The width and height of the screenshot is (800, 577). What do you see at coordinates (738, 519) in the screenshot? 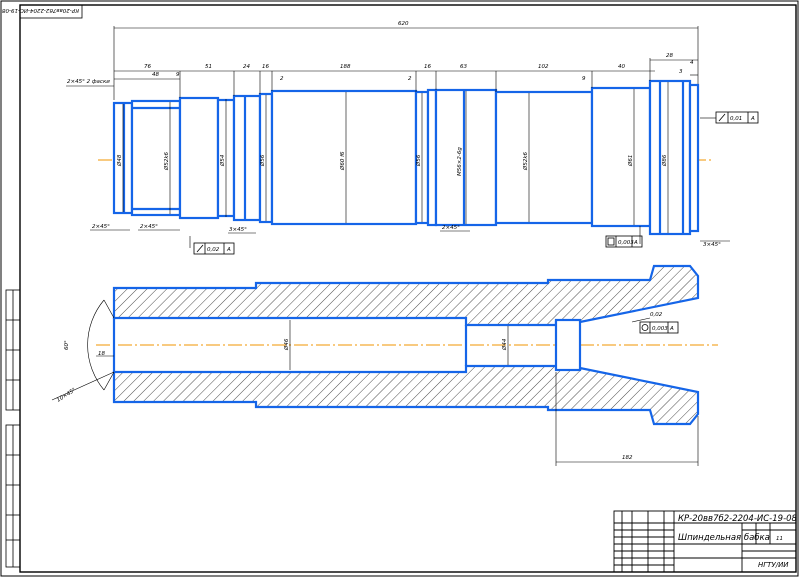
I see `title-designation: КР-20вв7б2-2204-ИС-19-08` at bounding box center [738, 519].